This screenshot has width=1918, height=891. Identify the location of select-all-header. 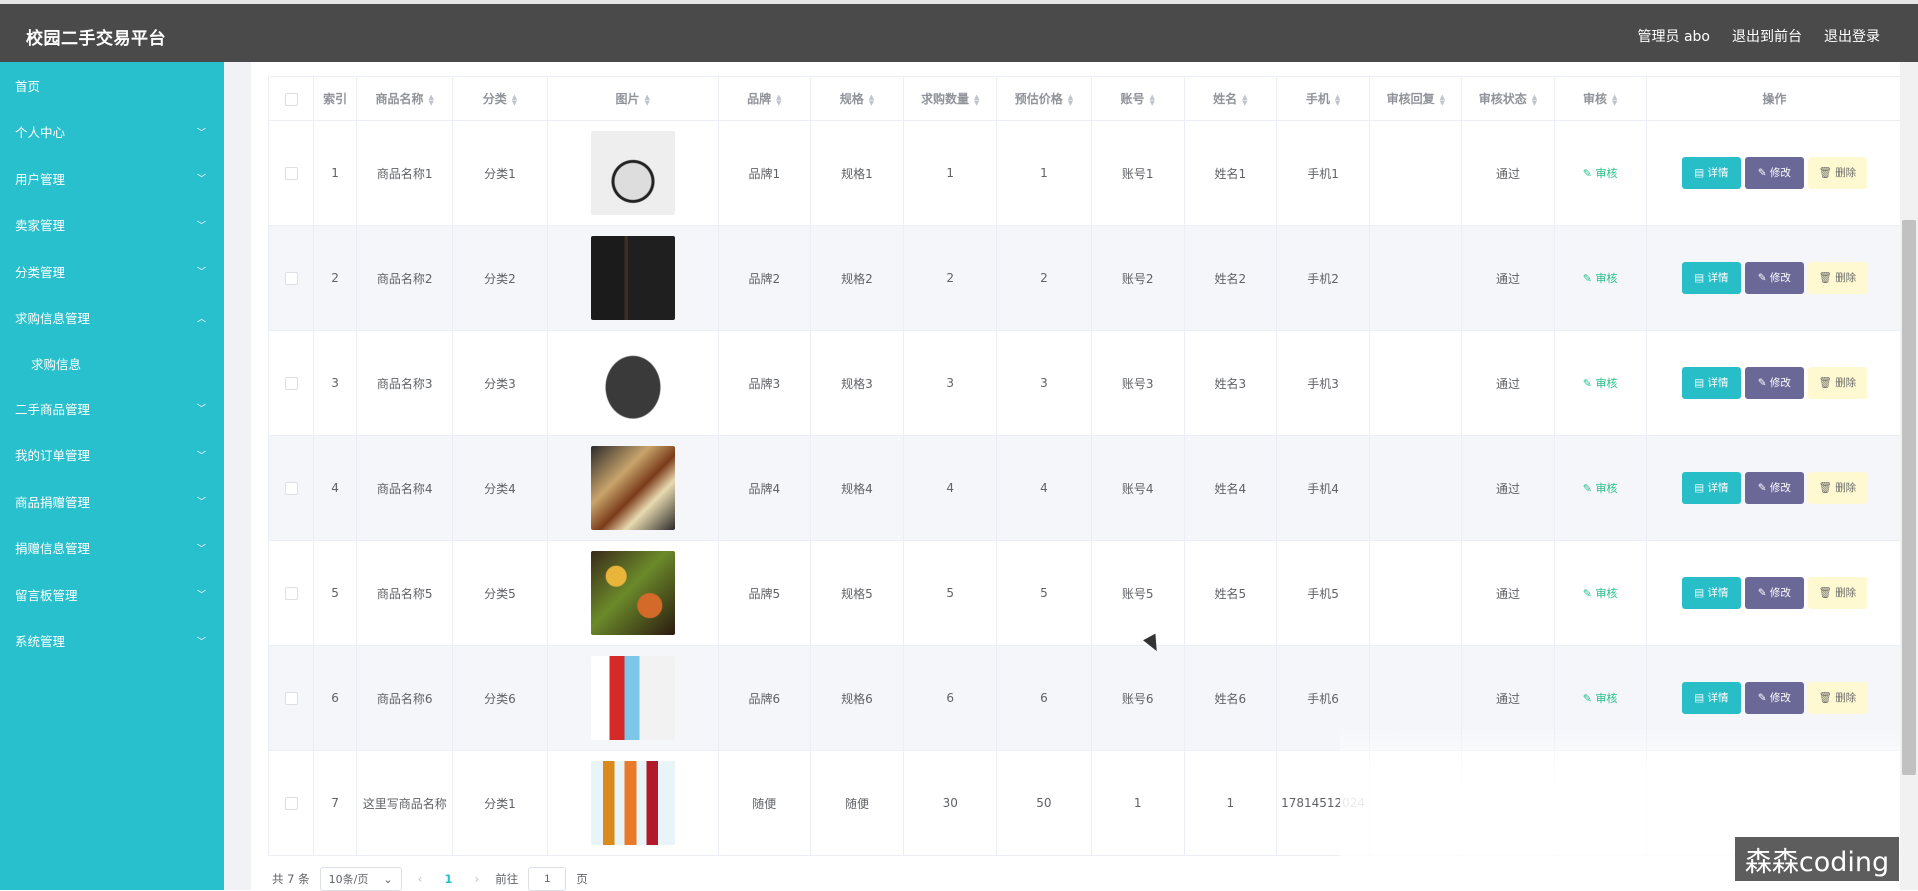
(291, 98).